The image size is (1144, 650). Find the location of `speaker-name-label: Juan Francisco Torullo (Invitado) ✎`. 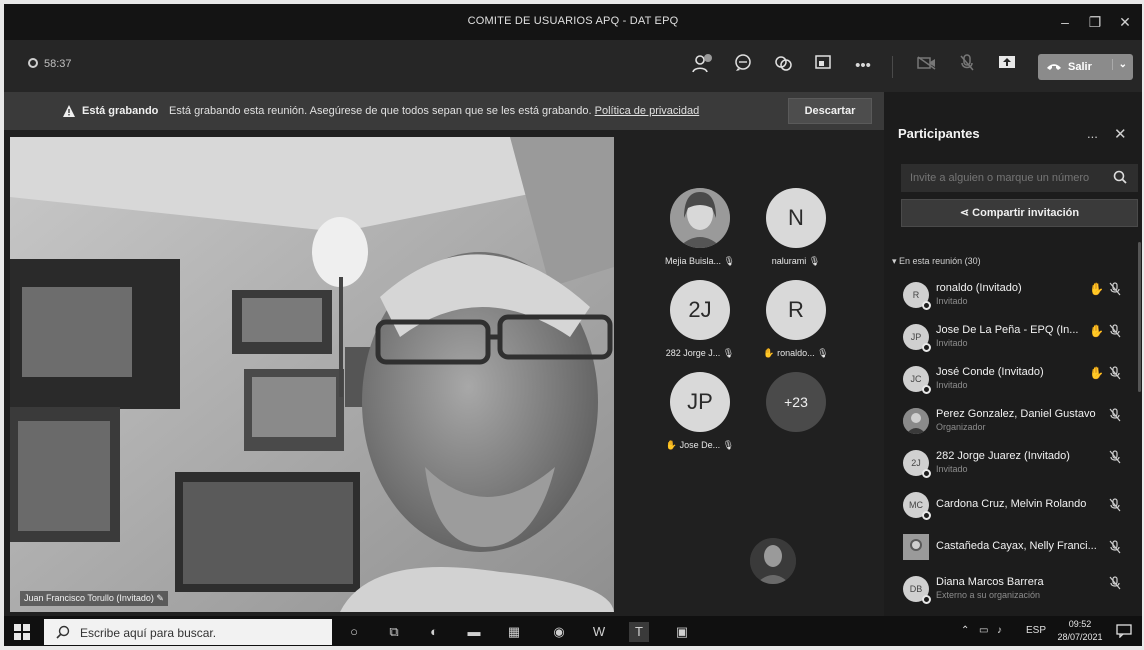

speaker-name-label: Juan Francisco Torullo (Invitado) ✎ is located at coordinates (94, 598).